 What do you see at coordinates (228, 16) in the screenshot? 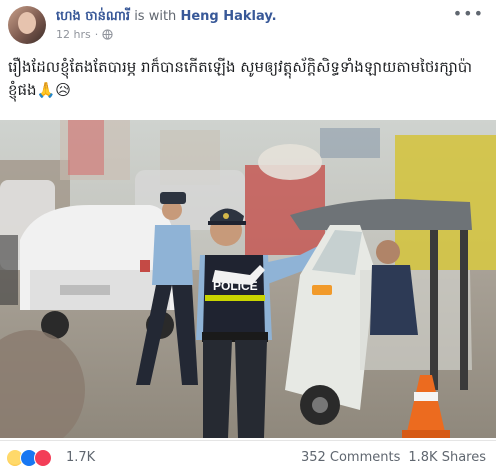
I see `tagged-person: Heng Haklay.` at bounding box center [228, 16].